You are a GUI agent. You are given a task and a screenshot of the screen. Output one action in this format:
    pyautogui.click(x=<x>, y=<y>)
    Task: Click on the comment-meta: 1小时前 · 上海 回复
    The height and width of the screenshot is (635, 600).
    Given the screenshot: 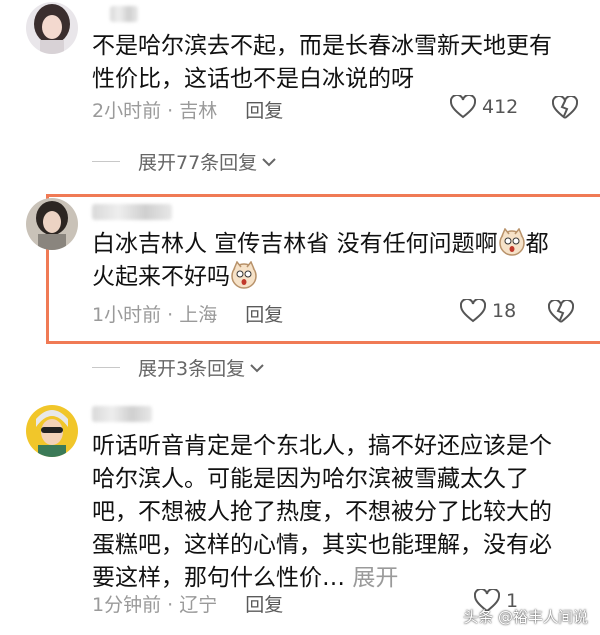 What is the action you would take?
    pyautogui.click(x=187, y=313)
    